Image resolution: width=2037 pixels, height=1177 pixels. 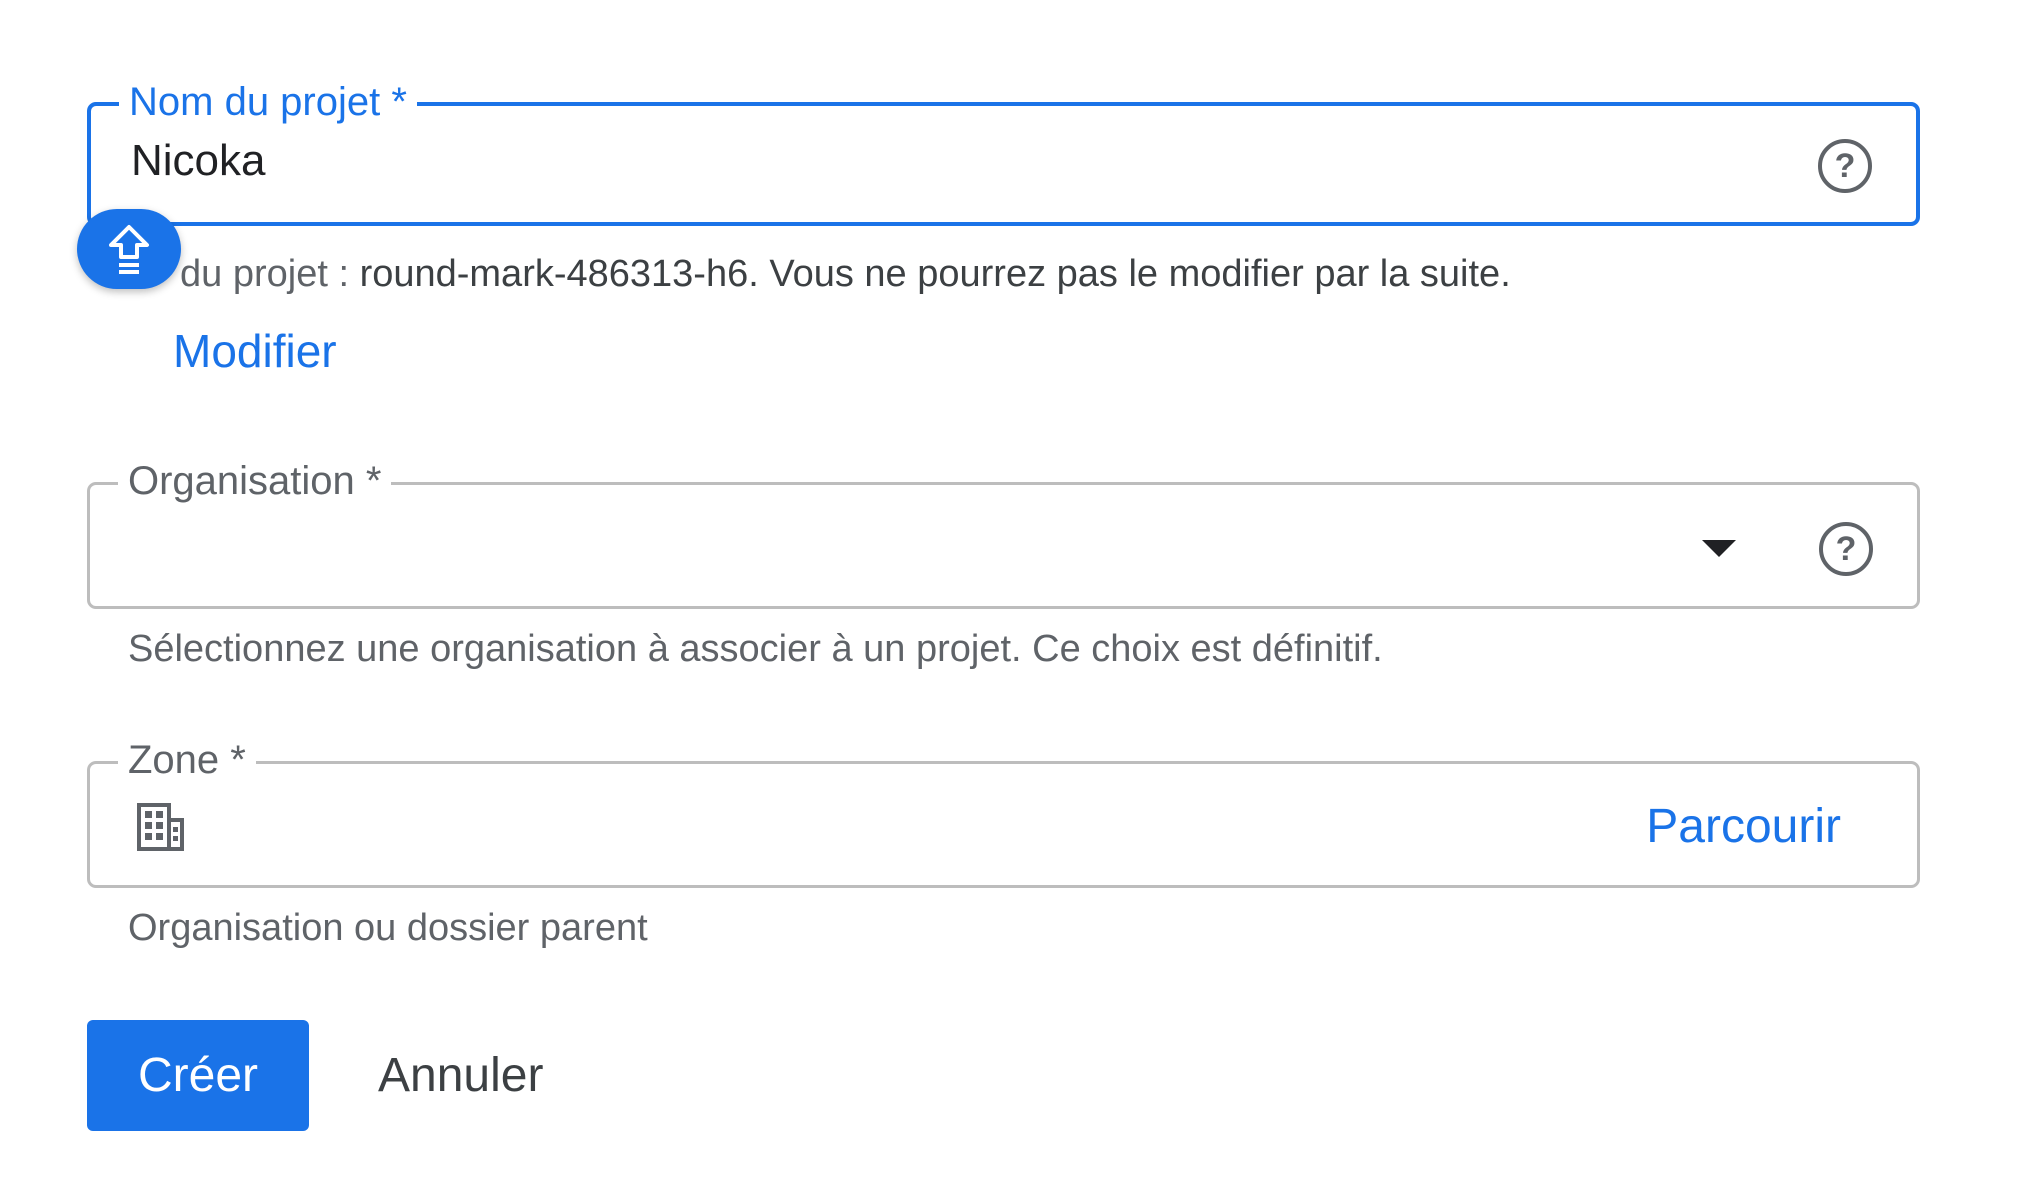 What do you see at coordinates (198, 1075) in the screenshot?
I see `create-button: Créer` at bounding box center [198, 1075].